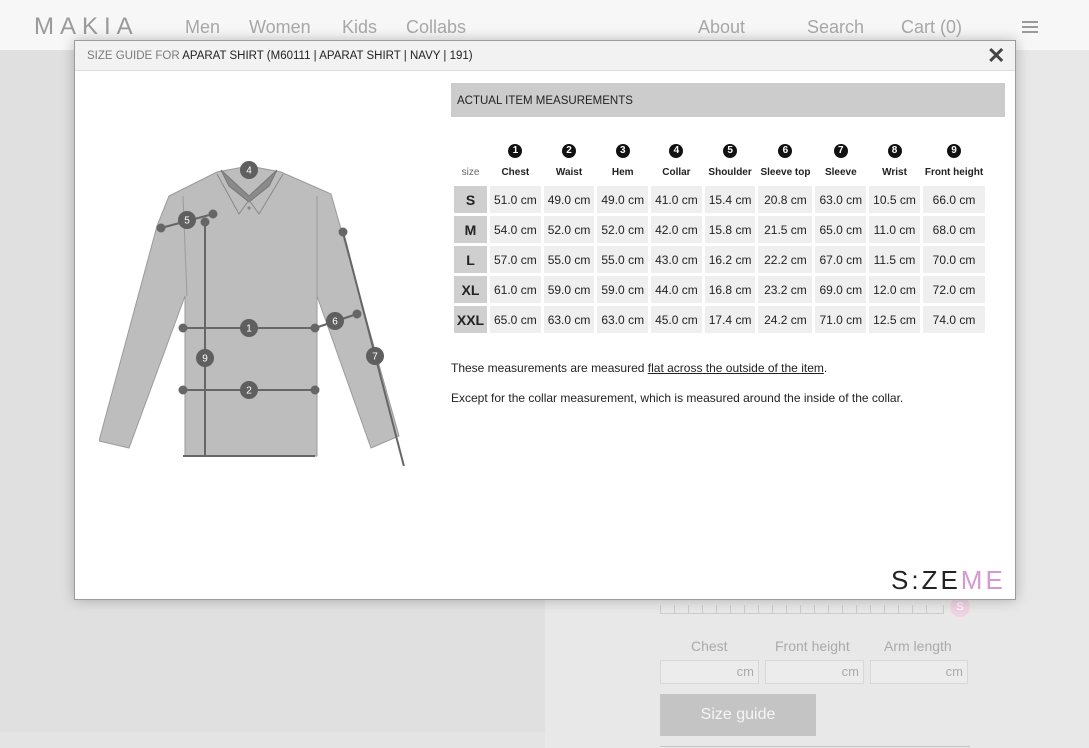  I want to click on cell-chest: 61.0 cm, so click(515, 289).